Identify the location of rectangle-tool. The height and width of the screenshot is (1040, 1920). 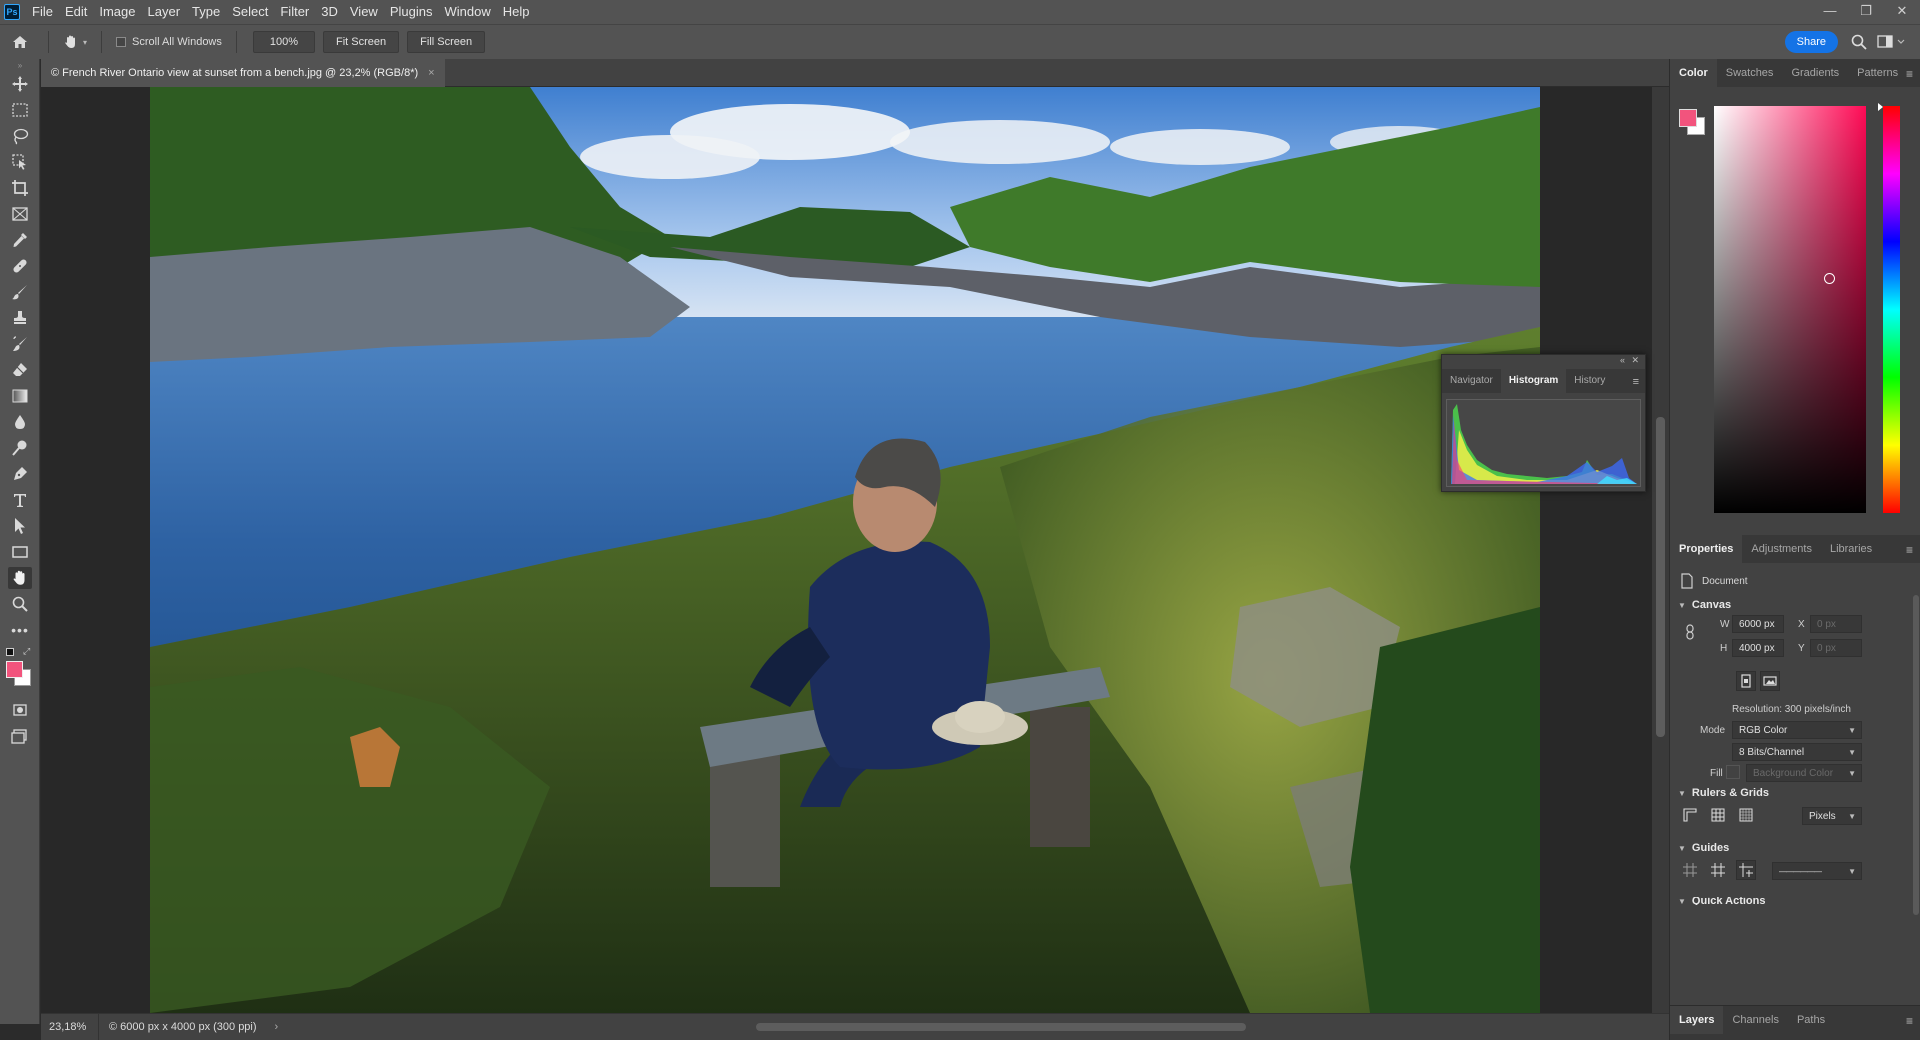
(20, 552).